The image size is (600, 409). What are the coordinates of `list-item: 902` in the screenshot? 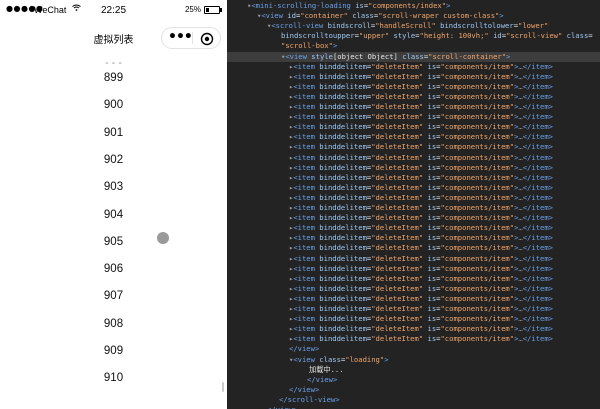 It's located at (113, 160).